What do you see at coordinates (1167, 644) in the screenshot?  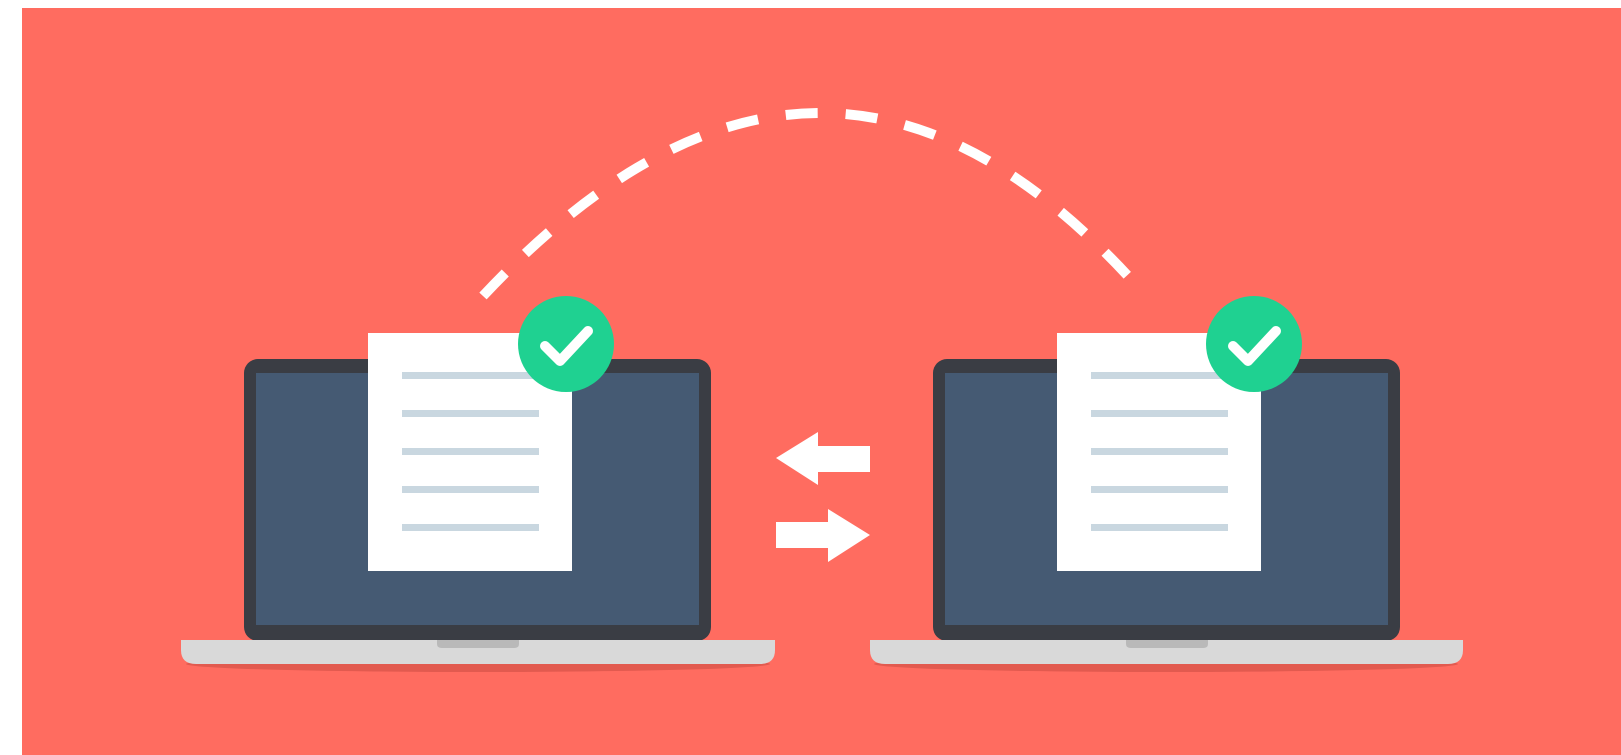 I see `right-laptop-notch` at bounding box center [1167, 644].